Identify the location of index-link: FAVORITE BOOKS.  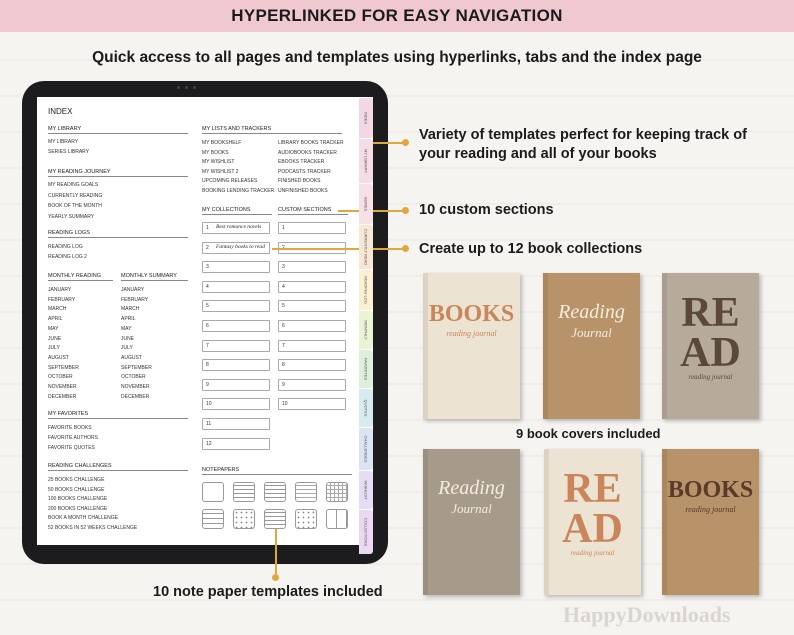
(70, 428).